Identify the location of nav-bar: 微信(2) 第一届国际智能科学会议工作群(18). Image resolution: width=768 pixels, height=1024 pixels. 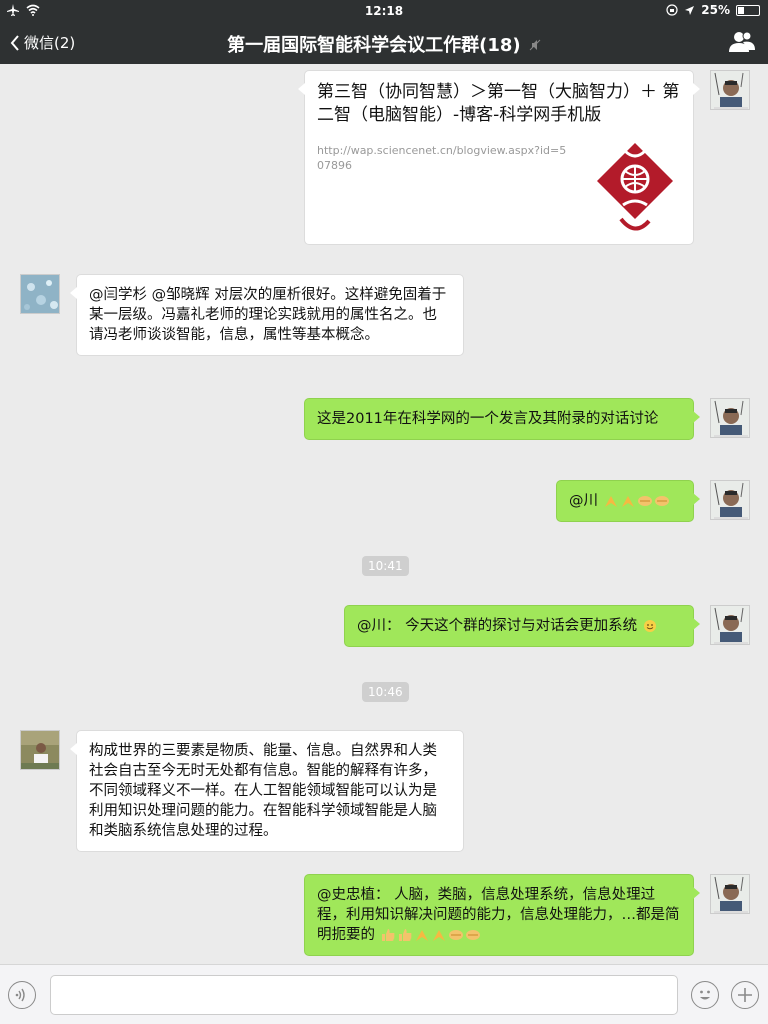
(384, 43).